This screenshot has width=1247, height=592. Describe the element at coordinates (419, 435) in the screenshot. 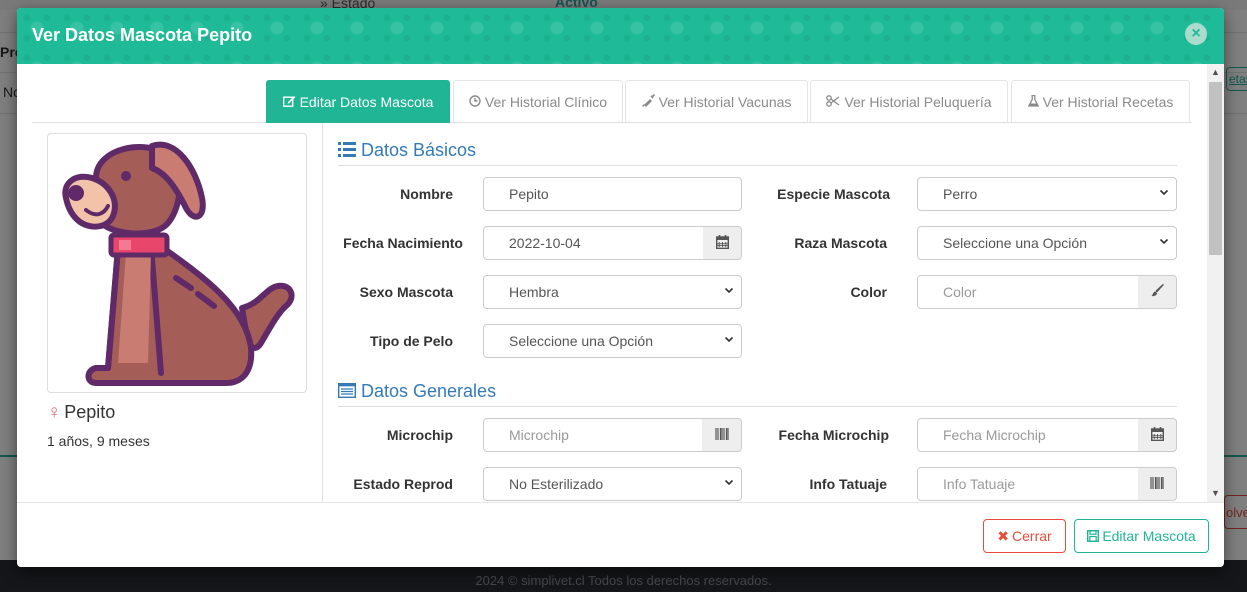

I see `microchip-label: Microchip` at that location.